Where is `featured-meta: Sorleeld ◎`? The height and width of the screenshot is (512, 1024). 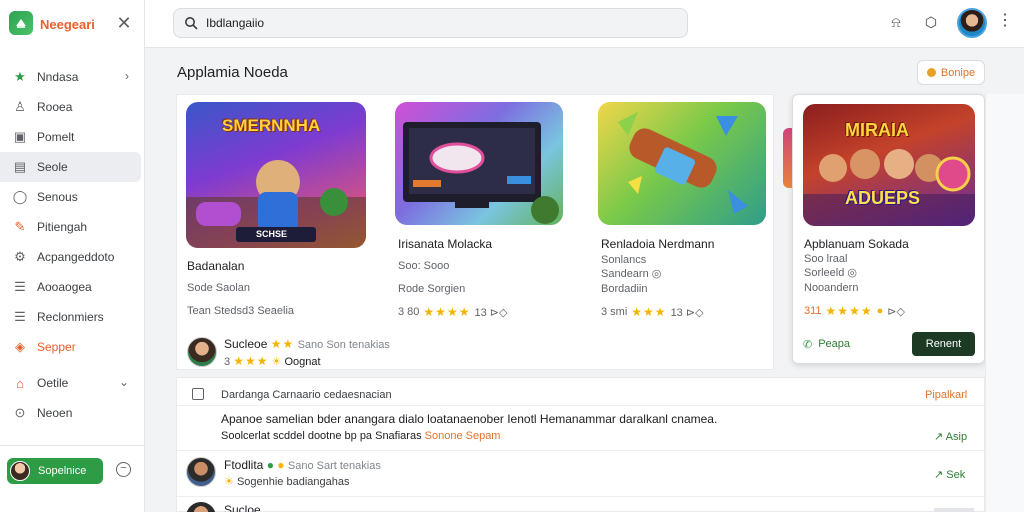 featured-meta: Sorleeld ◎ is located at coordinates (831, 273).